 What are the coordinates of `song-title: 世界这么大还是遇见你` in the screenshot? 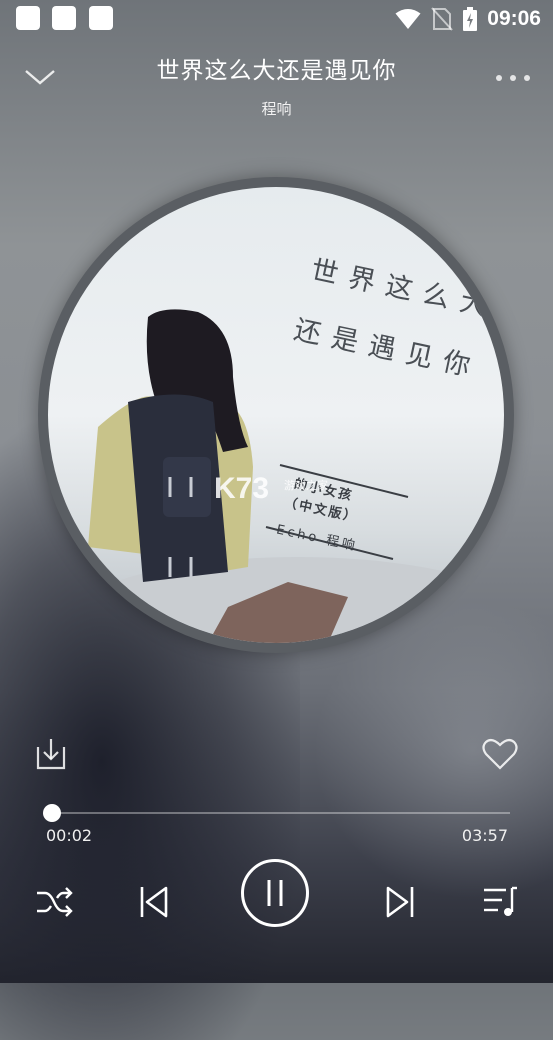 It's located at (276, 71).